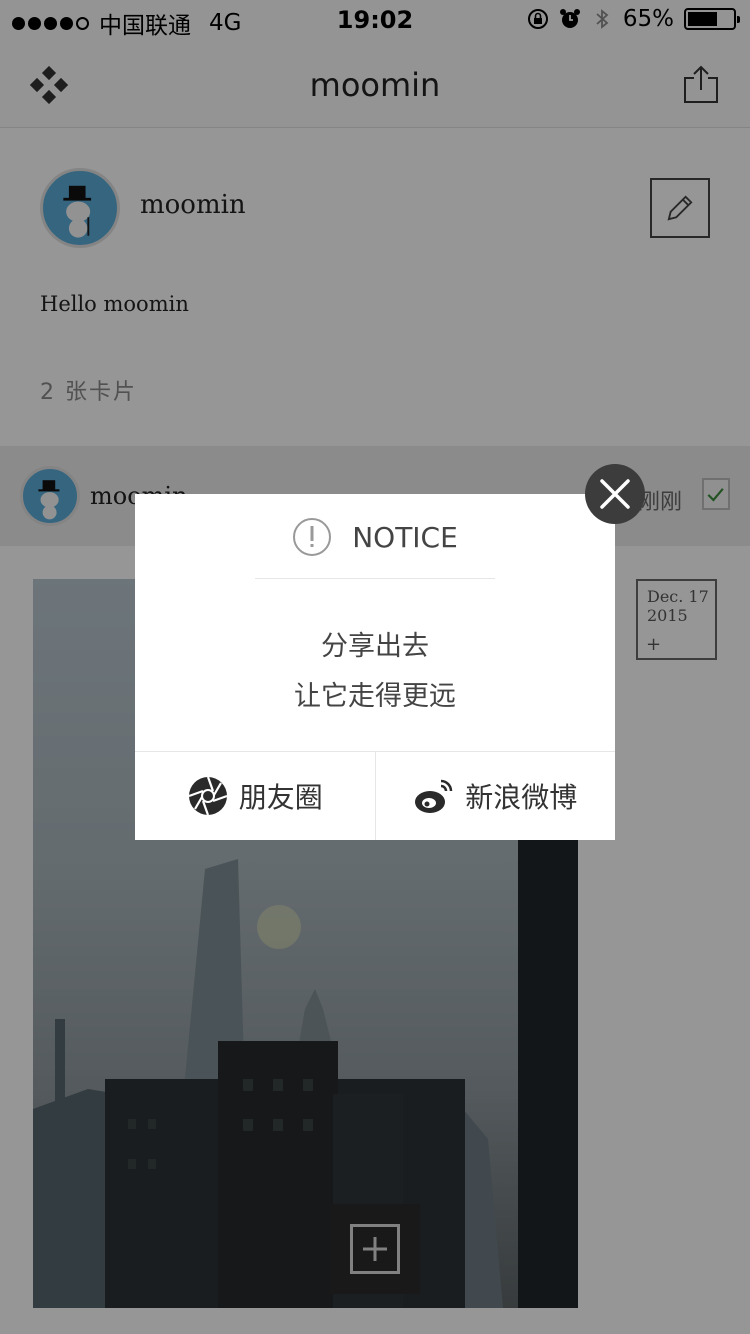 The image size is (750, 1334). I want to click on wechat-moments-icon, so click(208, 796).